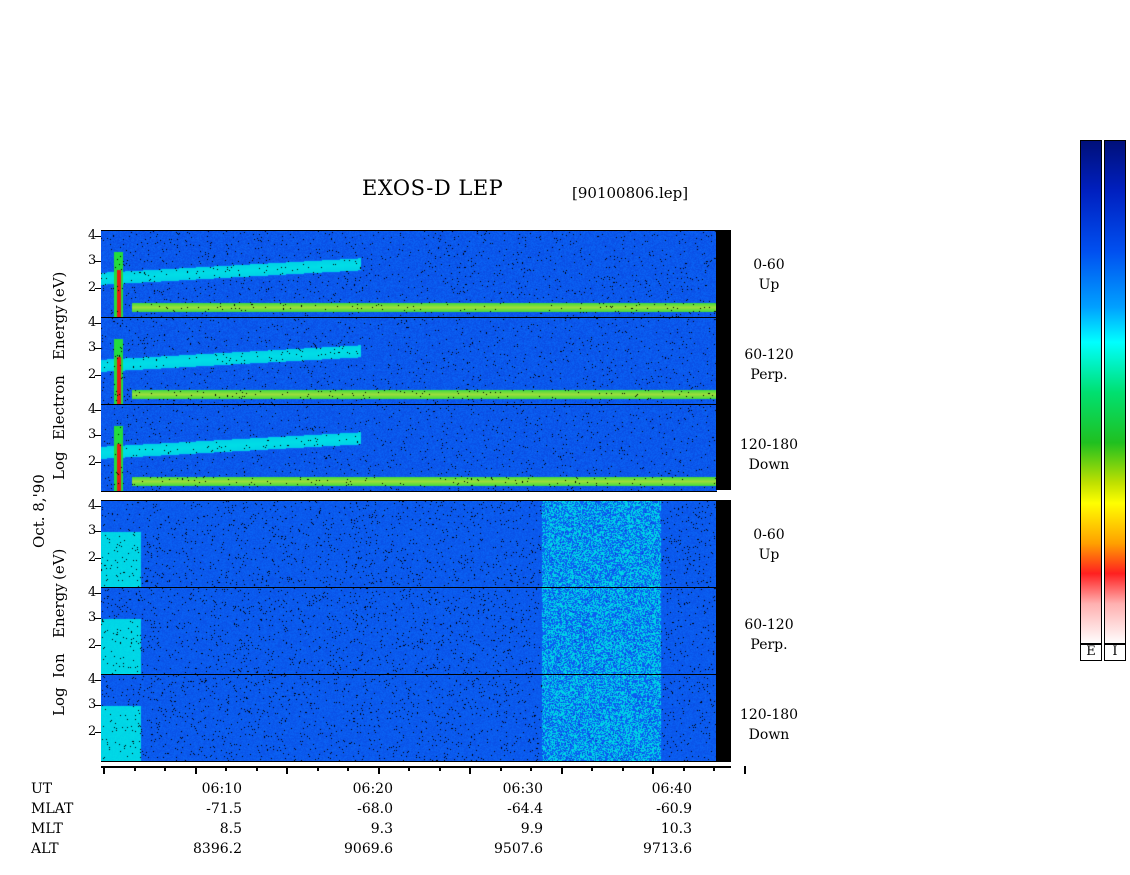  What do you see at coordinates (59, 407) in the screenshot?
I see `electron-species-label: Electron` at bounding box center [59, 407].